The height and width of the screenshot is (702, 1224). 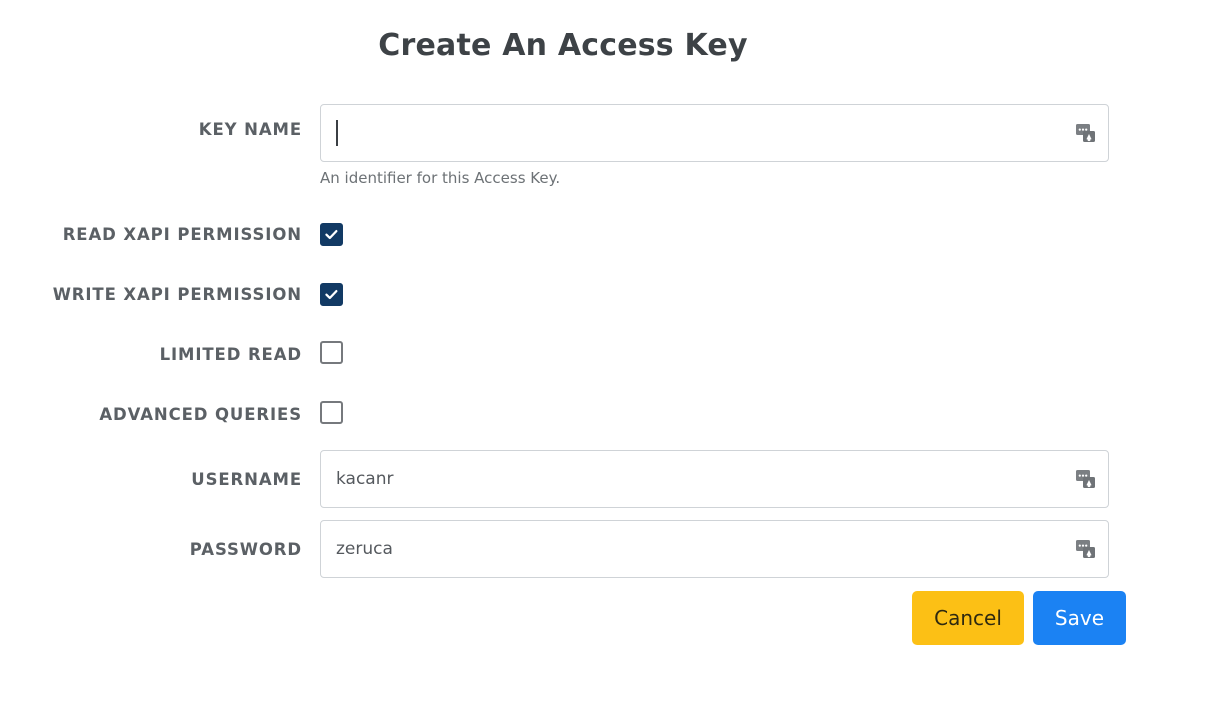 What do you see at coordinates (230, 354) in the screenshot?
I see `limited-read-label: LIMITED READ` at bounding box center [230, 354].